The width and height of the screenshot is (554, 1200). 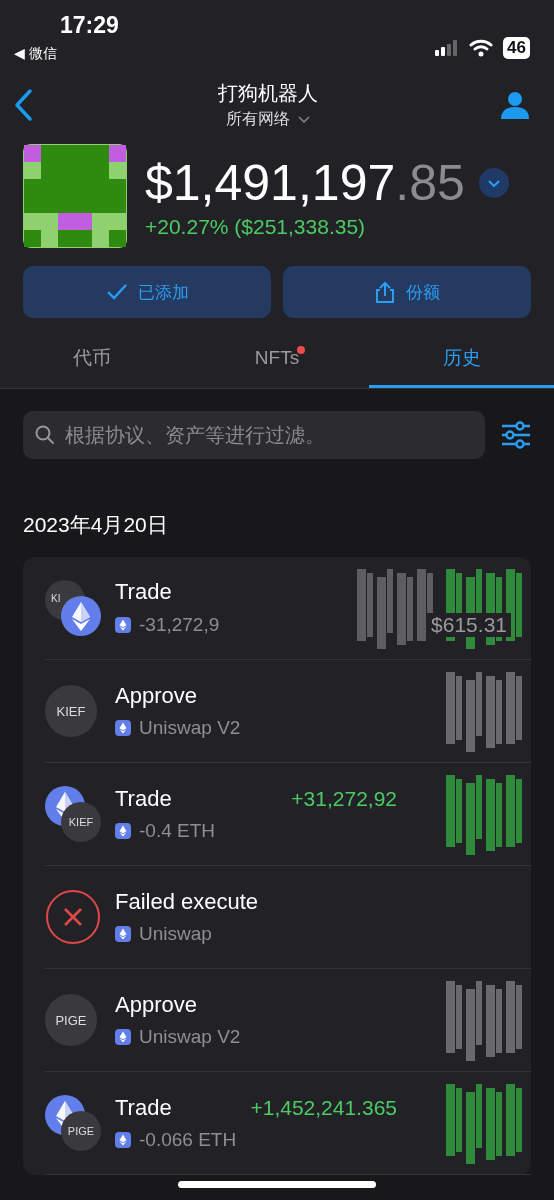 I want to click on amount-value: $615.31, so click(x=469, y=625).